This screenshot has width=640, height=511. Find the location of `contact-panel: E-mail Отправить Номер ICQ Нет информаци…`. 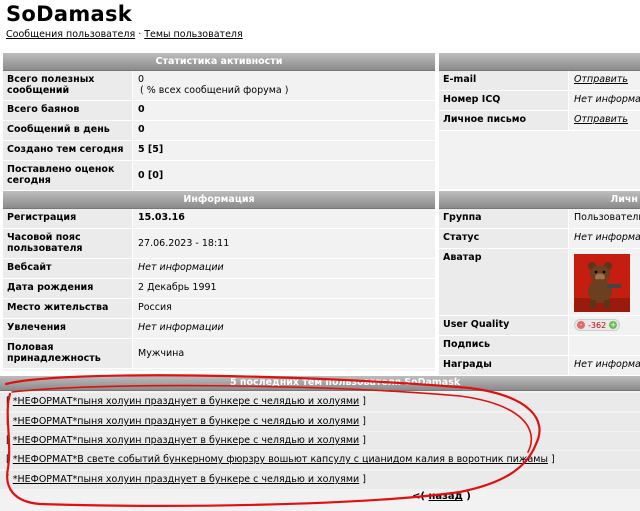

contact-panel: E-mail Отправить Номер ICQ Нет информаци… is located at coordinates (539, 121).